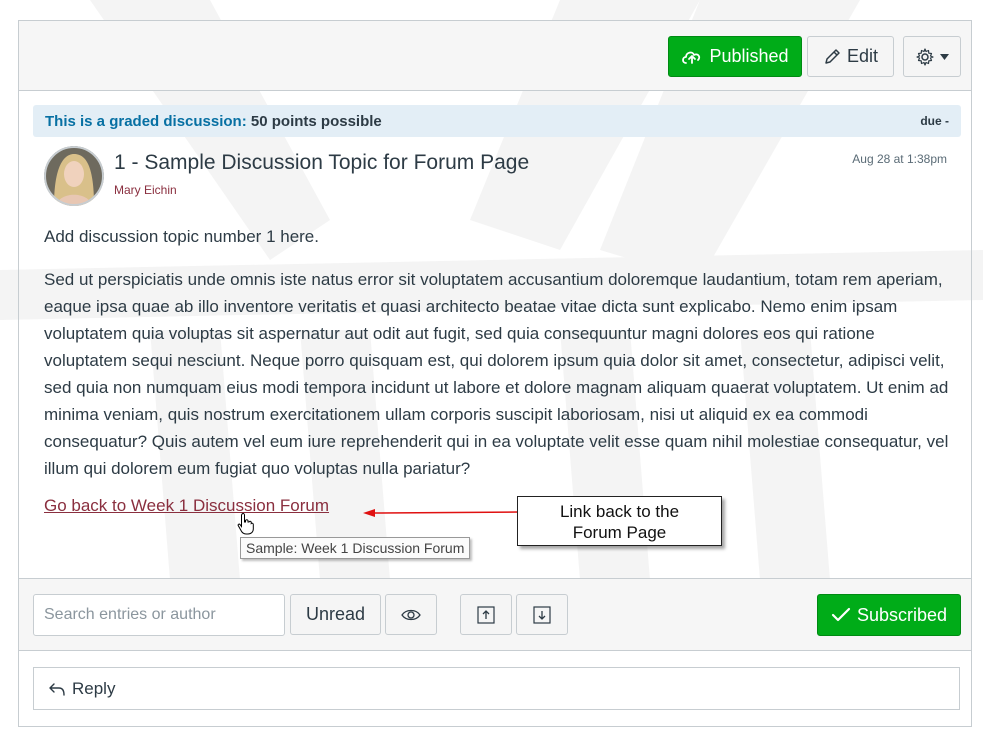 This screenshot has width=983, height=749. What do you see at coordinates (316, 121) in the screenshot?
I see `points-possible: 50 points possible` at bounding box center [316, 121].